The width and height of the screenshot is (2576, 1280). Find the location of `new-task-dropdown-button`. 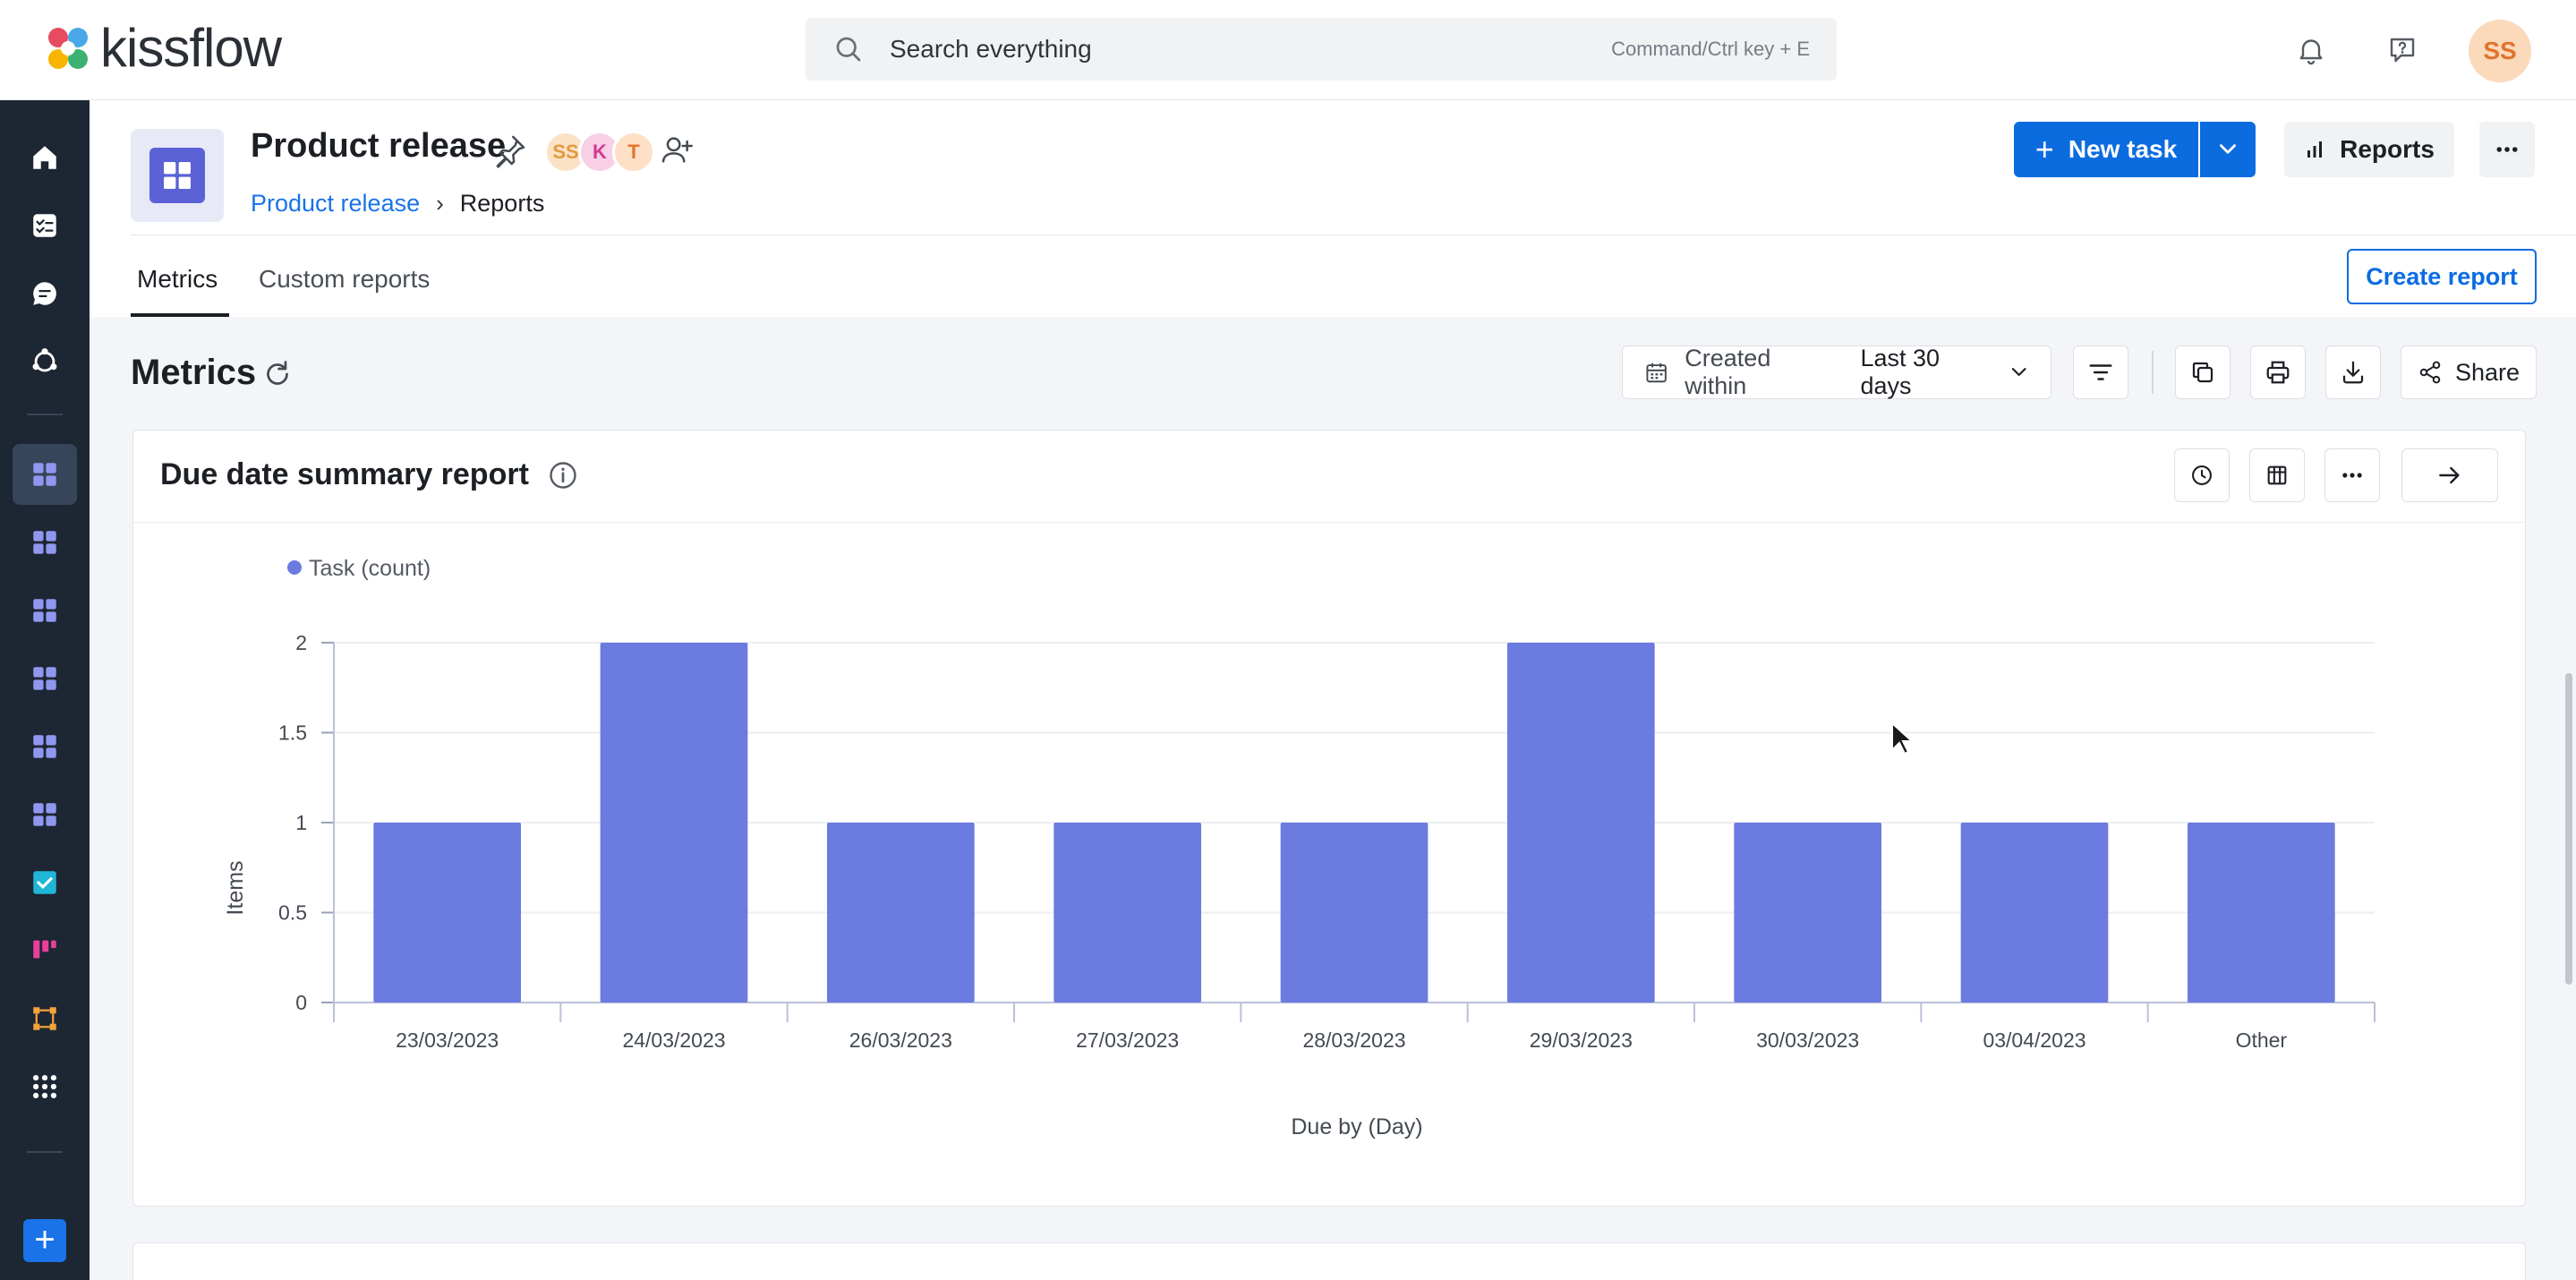

new-task-dropdown-button is located at coordinates (2228, 149).